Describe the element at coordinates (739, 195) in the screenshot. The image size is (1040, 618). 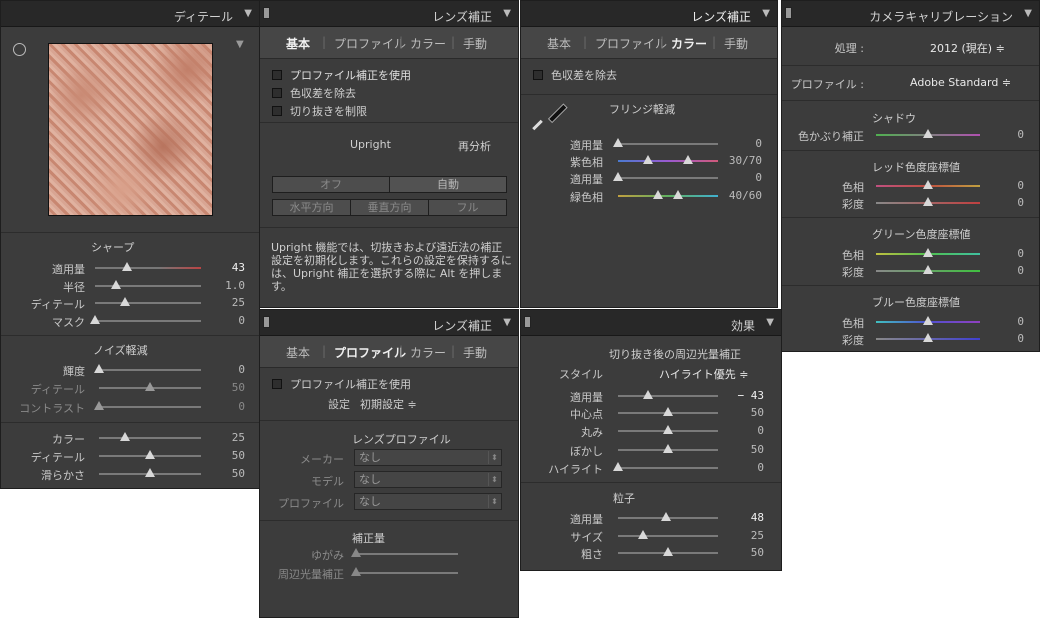
I see `fringe-row-value: 40/60` at that location.